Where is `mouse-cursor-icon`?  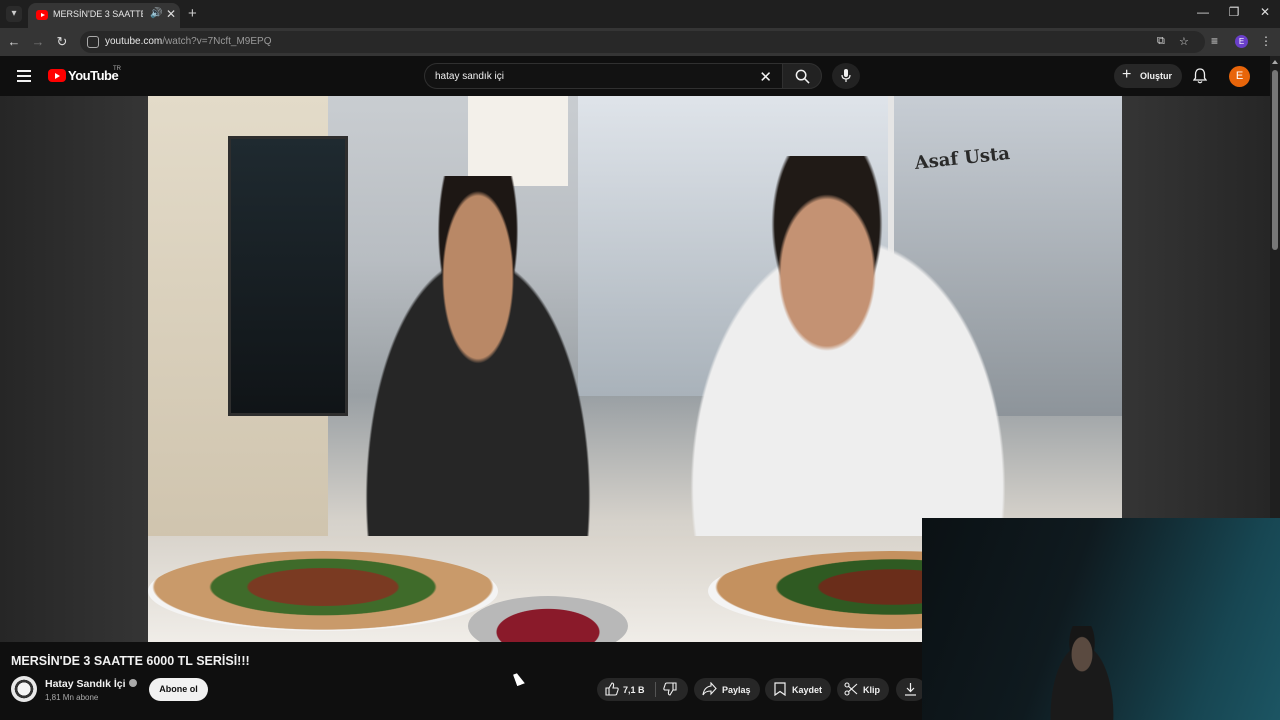
mouse-cursor-icon is located at coordinates (519, 679).